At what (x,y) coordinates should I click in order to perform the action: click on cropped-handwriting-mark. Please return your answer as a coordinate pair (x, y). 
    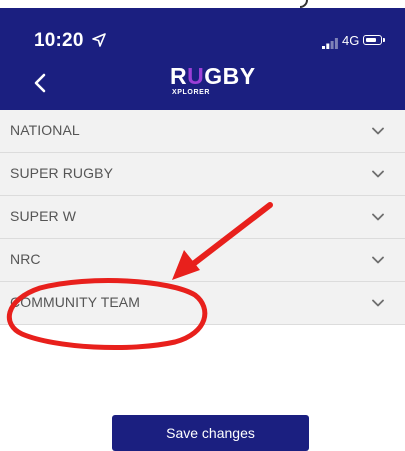
    Looking at the image, I should click on (304, 4).